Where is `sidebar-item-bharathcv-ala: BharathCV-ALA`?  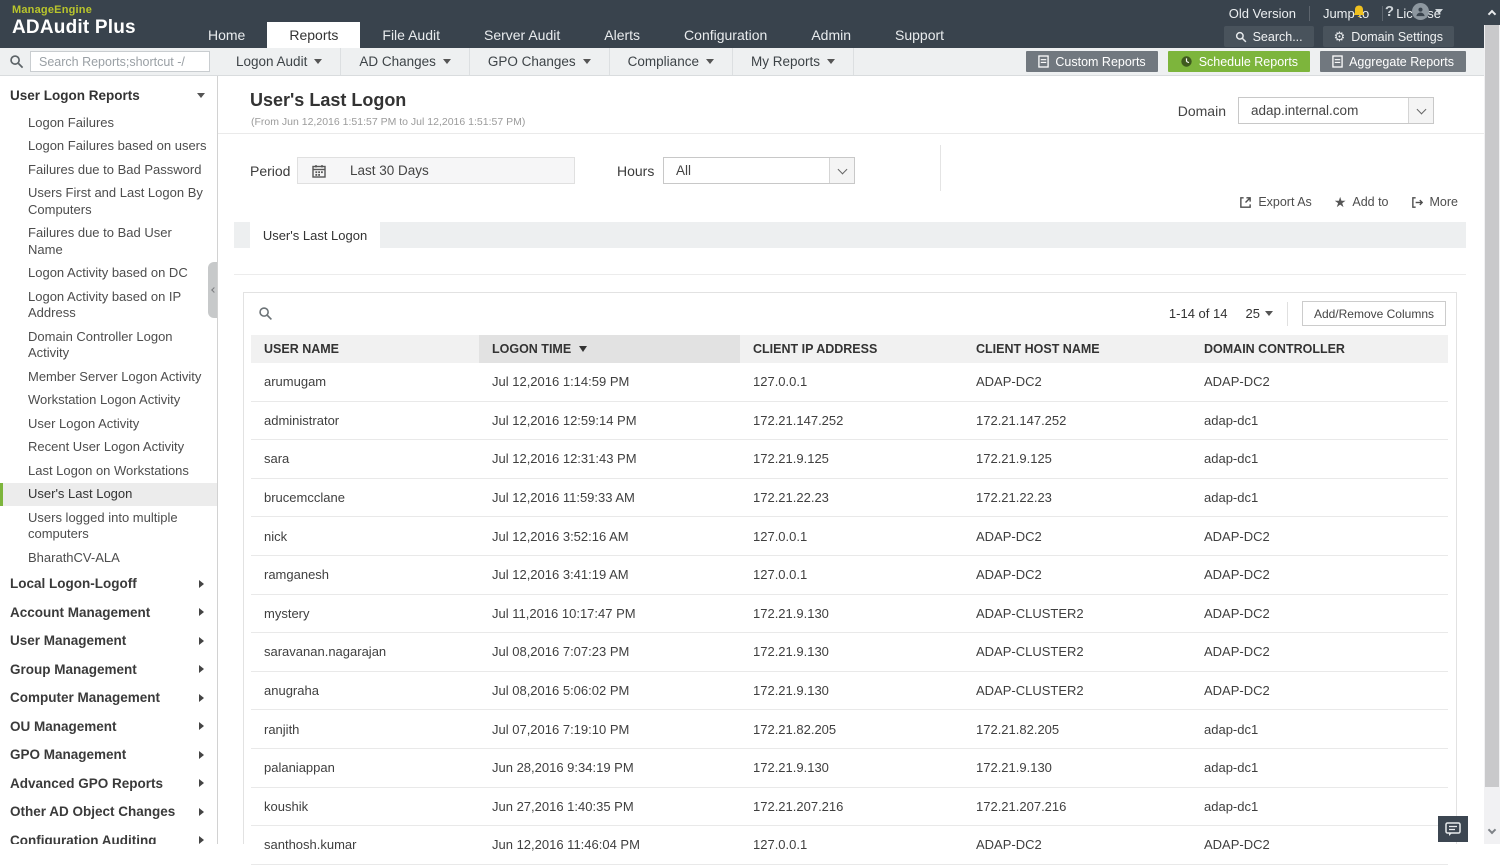 sidebar-item-bharathcv-ala: BharathCV-ALA is located at coordinates (108, 558).